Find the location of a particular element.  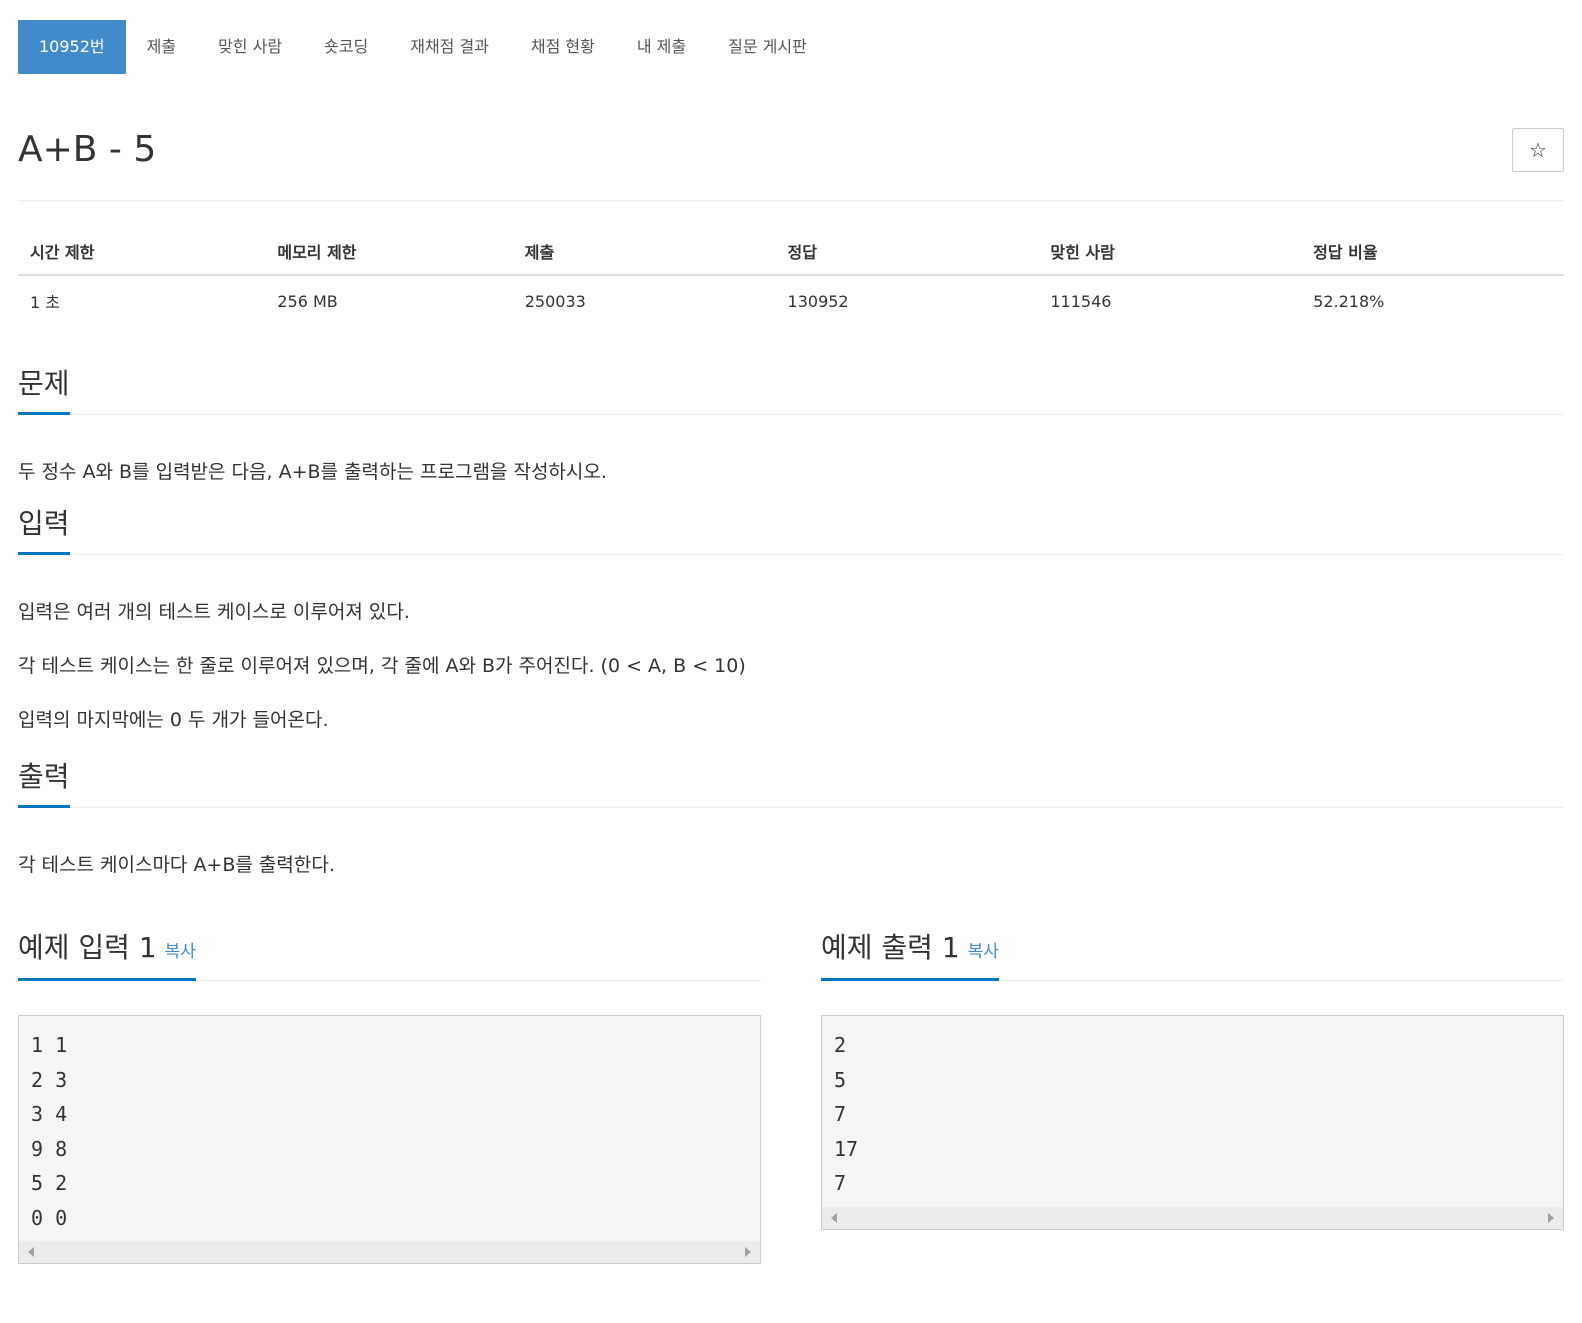

copy-sample-input-link: 복사 is located at coordinates (180, 952).